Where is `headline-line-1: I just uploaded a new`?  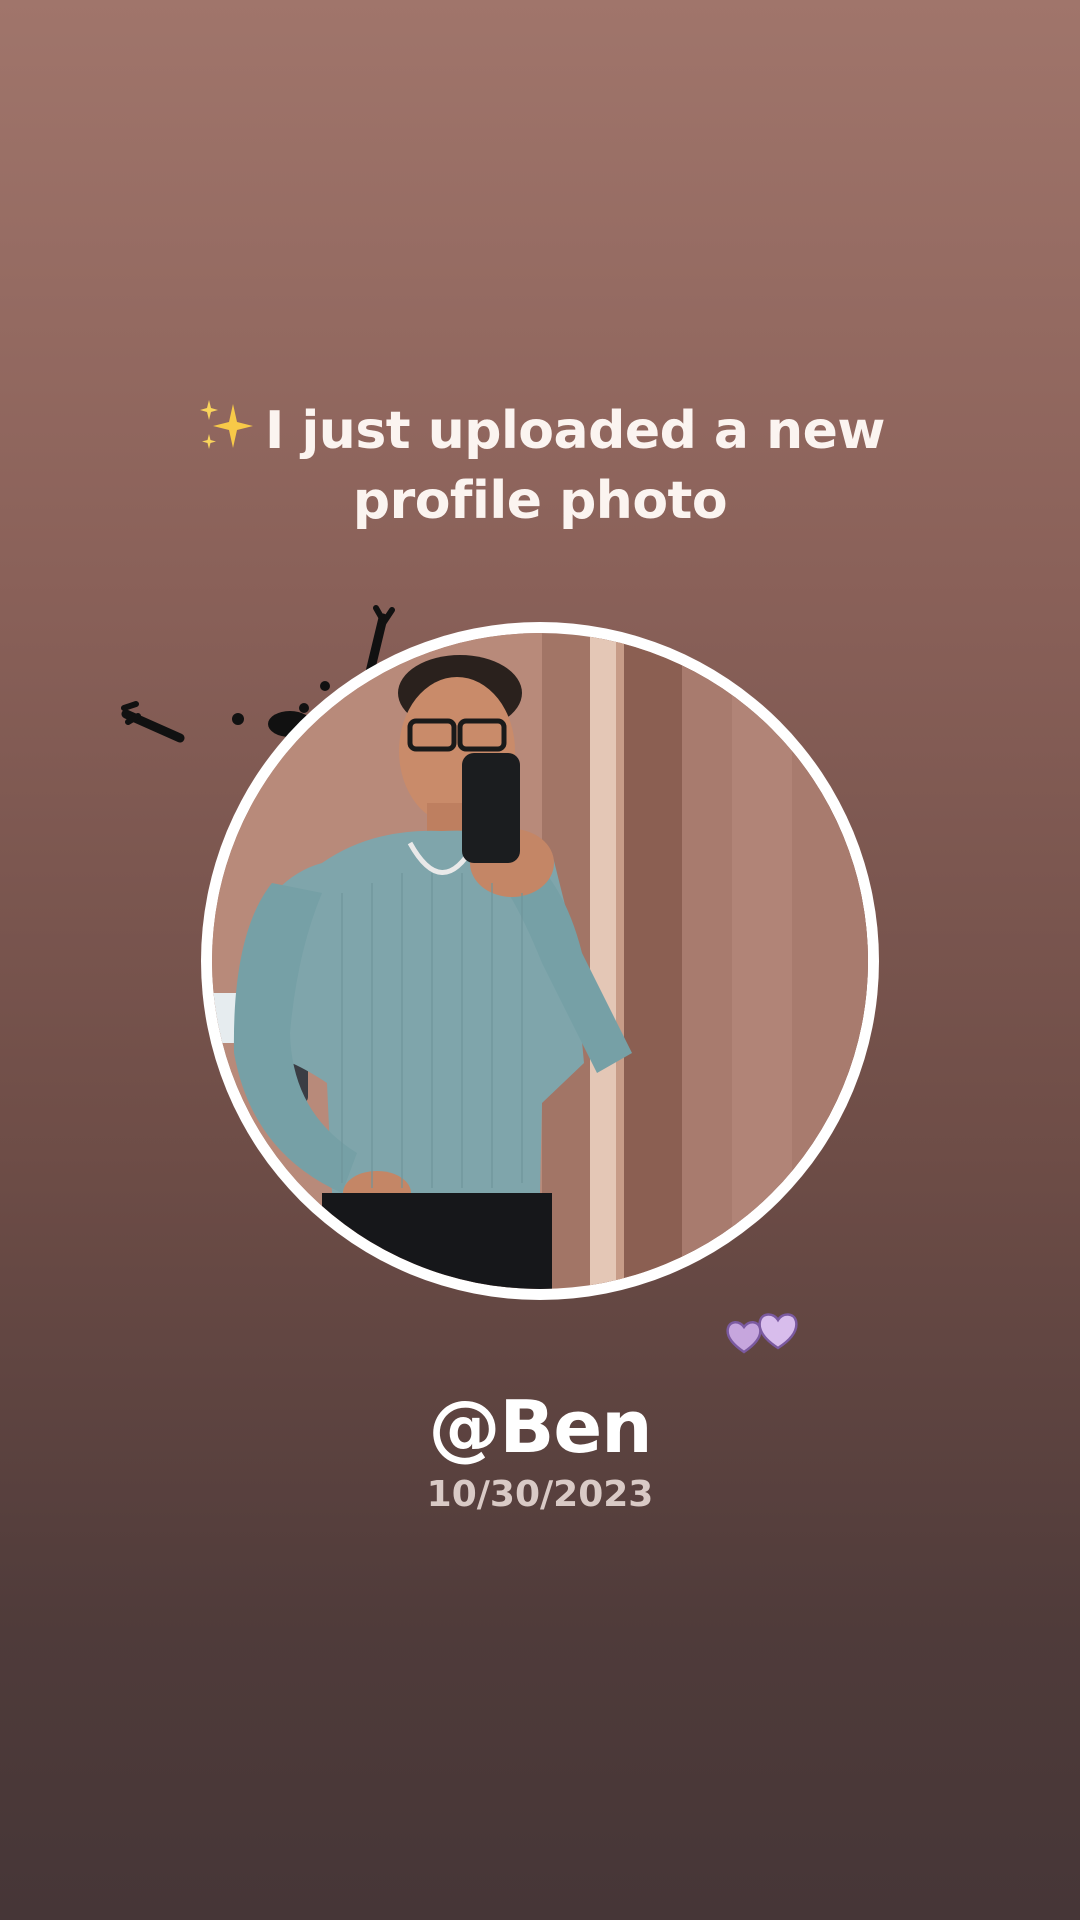
headline-line-1: I just uploaded a new is located at coordinates (575, 431).